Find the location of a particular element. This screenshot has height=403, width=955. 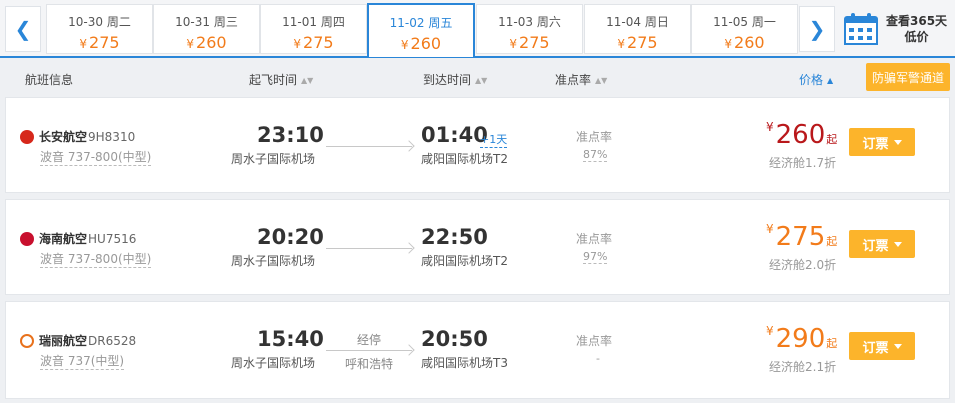

flight-number: HU7516 is located at coordinates (112, 238).